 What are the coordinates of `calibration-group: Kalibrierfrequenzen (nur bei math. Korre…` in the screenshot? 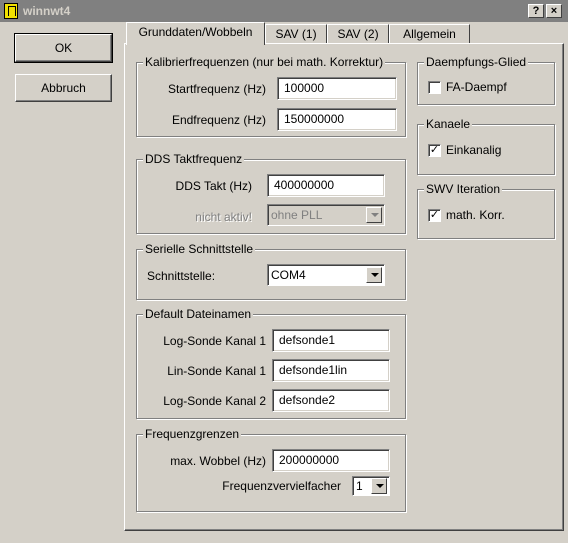 It's located at (271, 96).